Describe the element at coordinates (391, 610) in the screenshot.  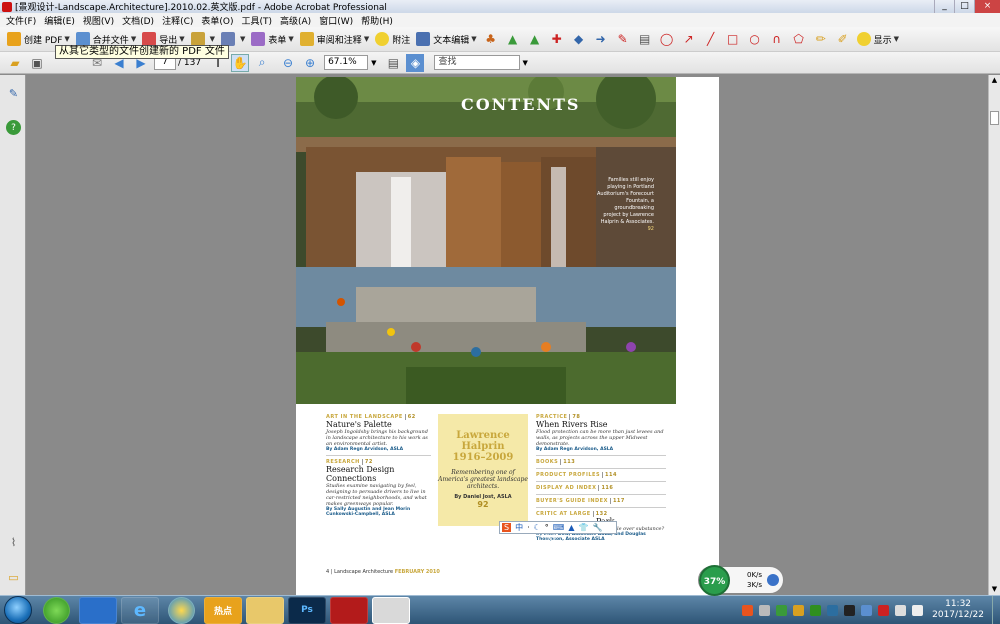
I see `taskbar-app-acrobat` at that location.